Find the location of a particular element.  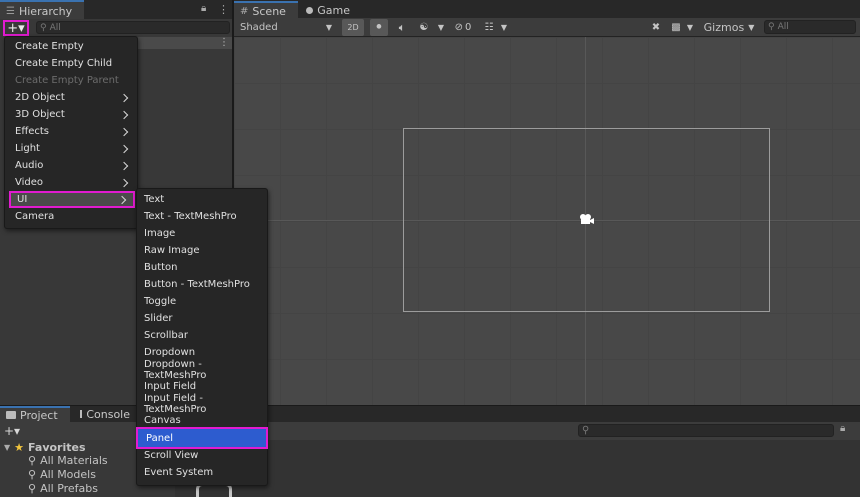

menu-item-label: Camera is located at coordinates (35, 216).